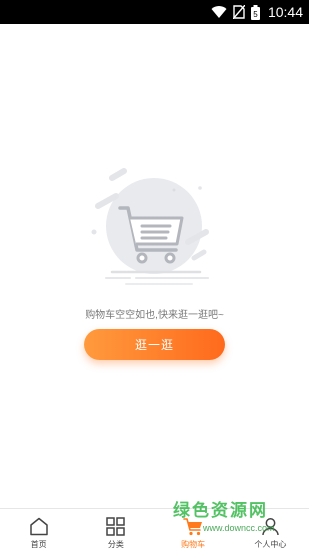 This screenshot has width=320, height=551. I want to click on cart-icon, so click(193, 526).